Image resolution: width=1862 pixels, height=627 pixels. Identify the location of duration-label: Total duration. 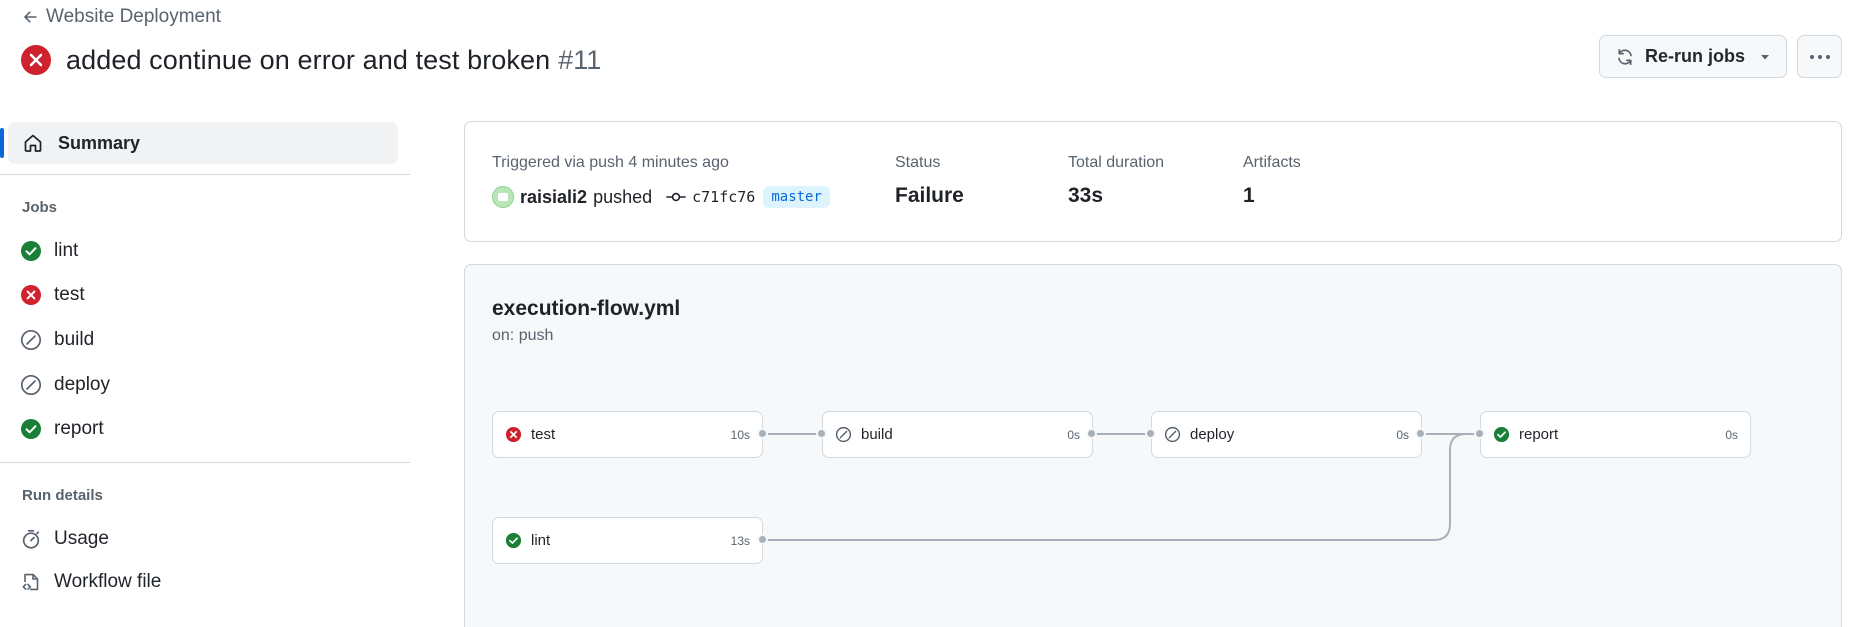
(1116, 162).